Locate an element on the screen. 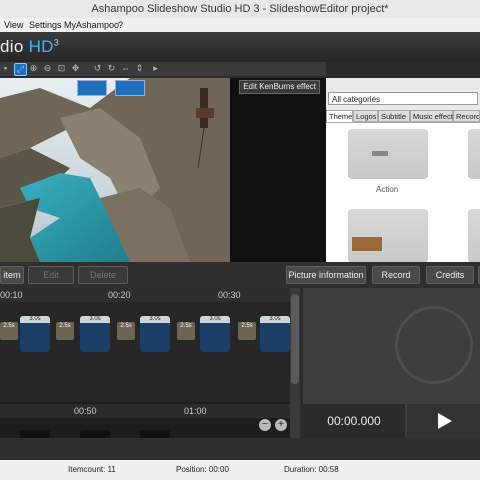 This screenshot has height=480, width=480. picture-information-button: Picture information is located at coordinates (326, 275).